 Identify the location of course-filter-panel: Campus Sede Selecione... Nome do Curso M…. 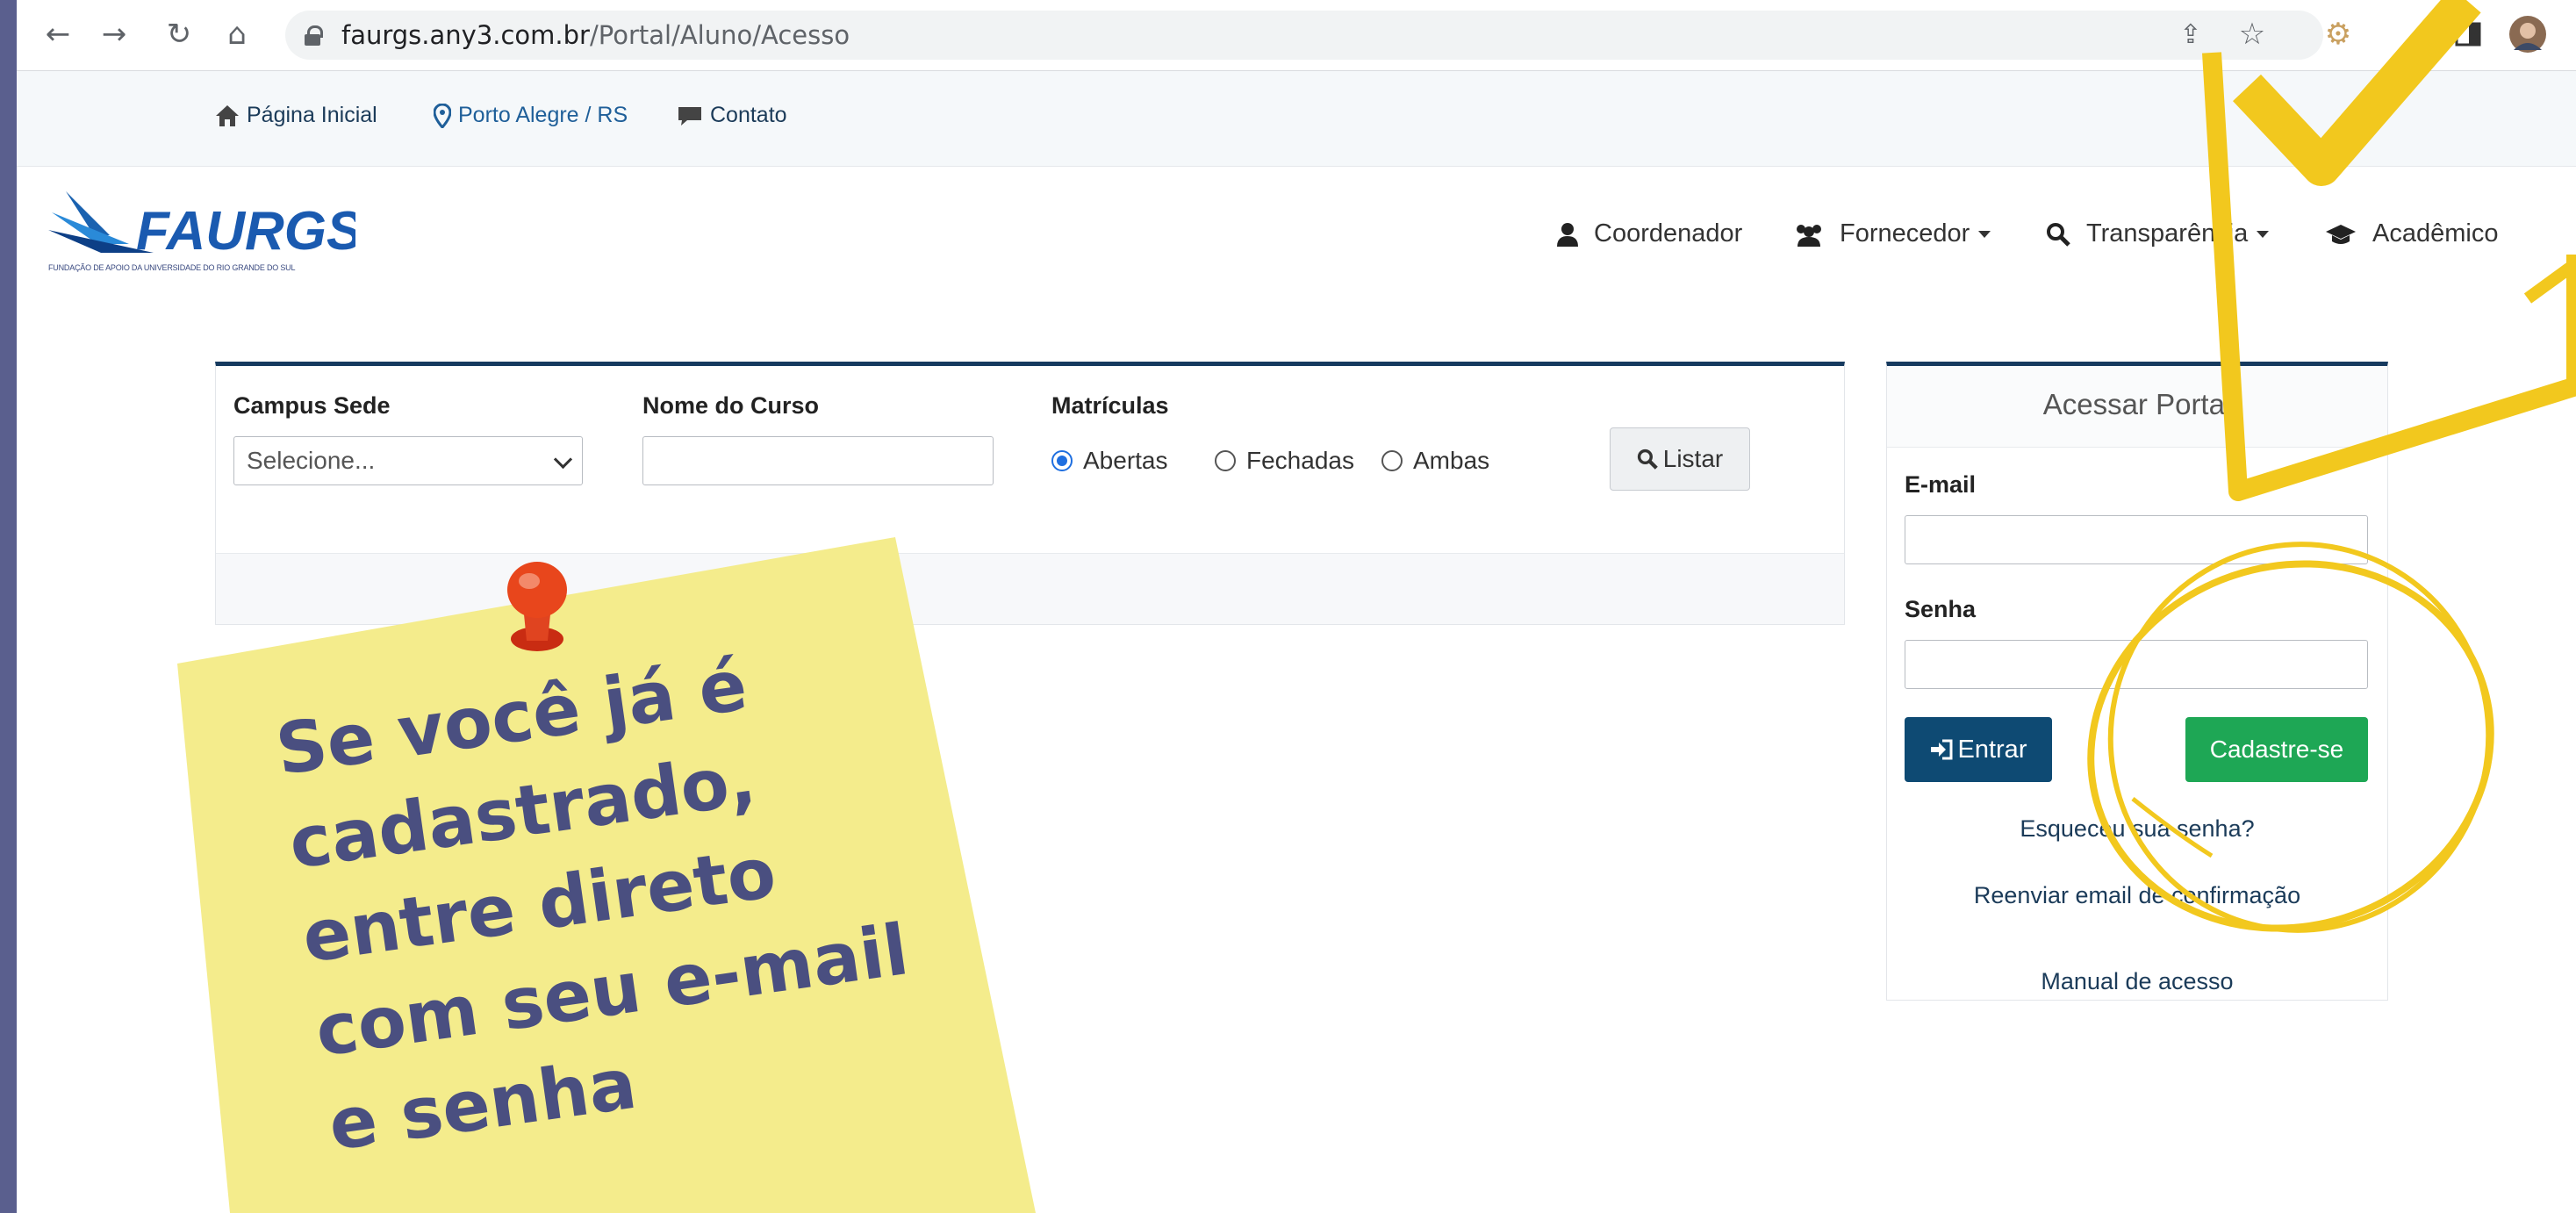
(1030, 493).